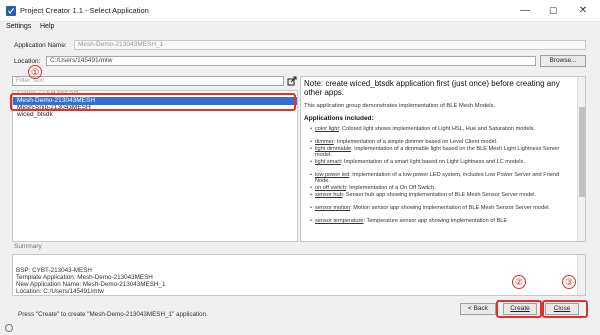 The height and width of the screenshot is (335, 600). Describe the element at coordinates (35, 72) in the screenshot. I see `annotation-number-one: ①` at that location.